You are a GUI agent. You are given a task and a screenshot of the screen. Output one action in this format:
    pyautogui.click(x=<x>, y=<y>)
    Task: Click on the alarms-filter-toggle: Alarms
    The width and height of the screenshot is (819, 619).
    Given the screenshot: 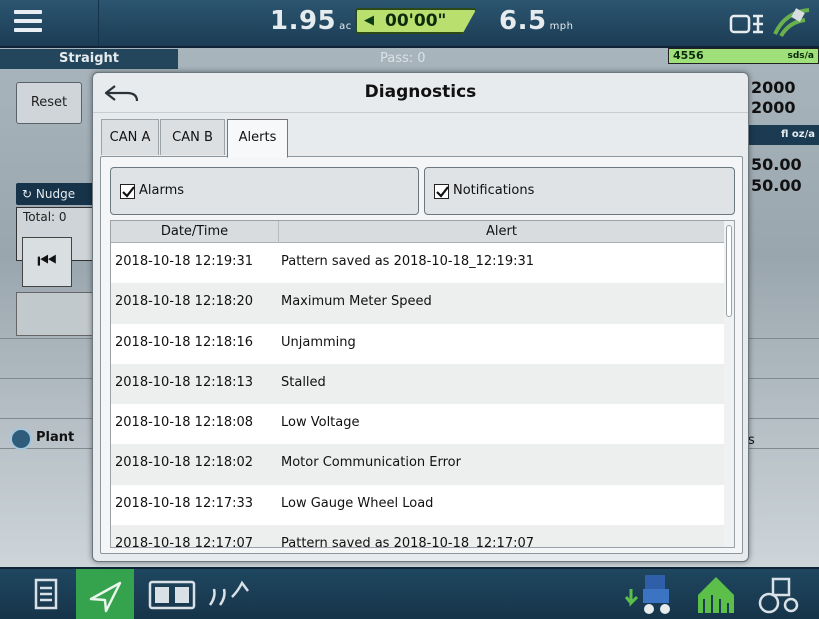 What is the action you would take?
    pyautogui.click(x=264, y=191)
    